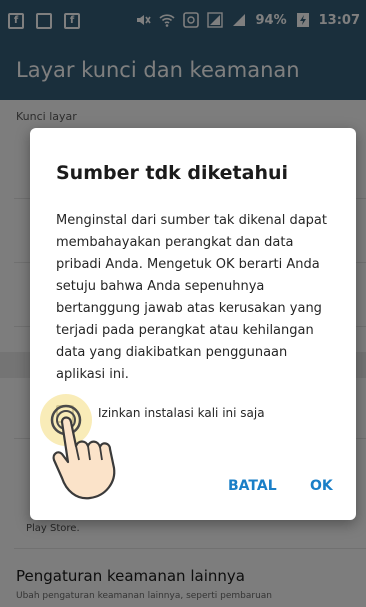  I want to click on tap-hand-icon, so click(78, 447).